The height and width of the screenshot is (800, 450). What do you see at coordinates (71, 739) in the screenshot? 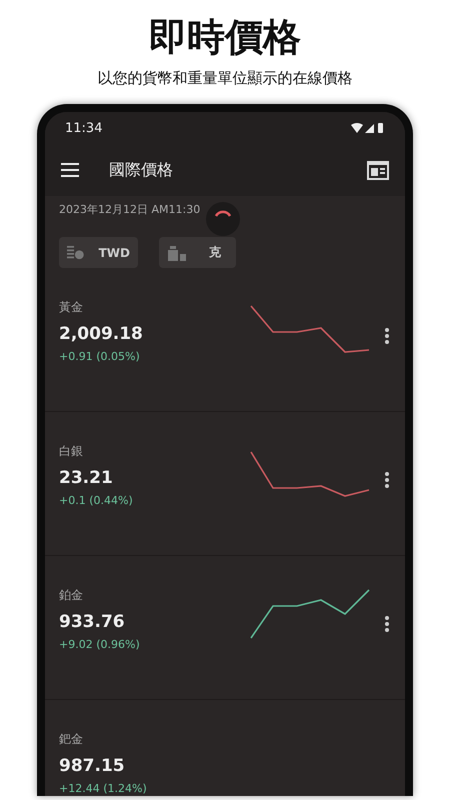
I see `metal-name: 鈀金` at bounding box center [71, 739].